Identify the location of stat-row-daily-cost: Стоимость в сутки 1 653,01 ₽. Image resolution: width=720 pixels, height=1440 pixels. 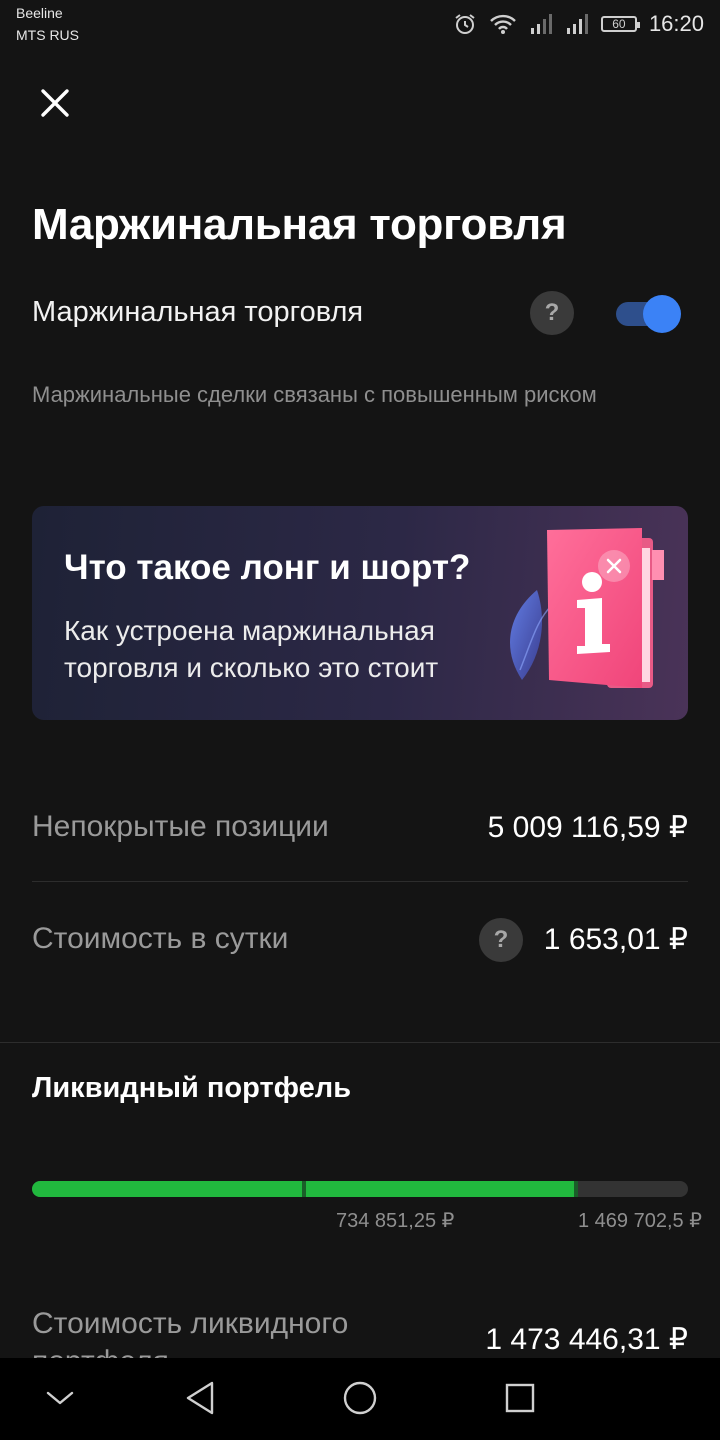
(360, 942).